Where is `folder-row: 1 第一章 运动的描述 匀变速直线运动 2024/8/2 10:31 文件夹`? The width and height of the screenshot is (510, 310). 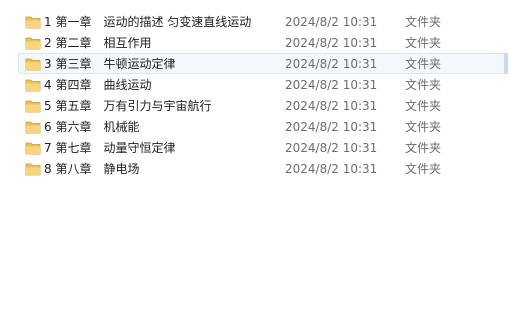 folder-row: 1 第一章 运动的描述 匀变速直线运动 2024/8/2 10:31 文件夹 is located at coordinates (263, 21).